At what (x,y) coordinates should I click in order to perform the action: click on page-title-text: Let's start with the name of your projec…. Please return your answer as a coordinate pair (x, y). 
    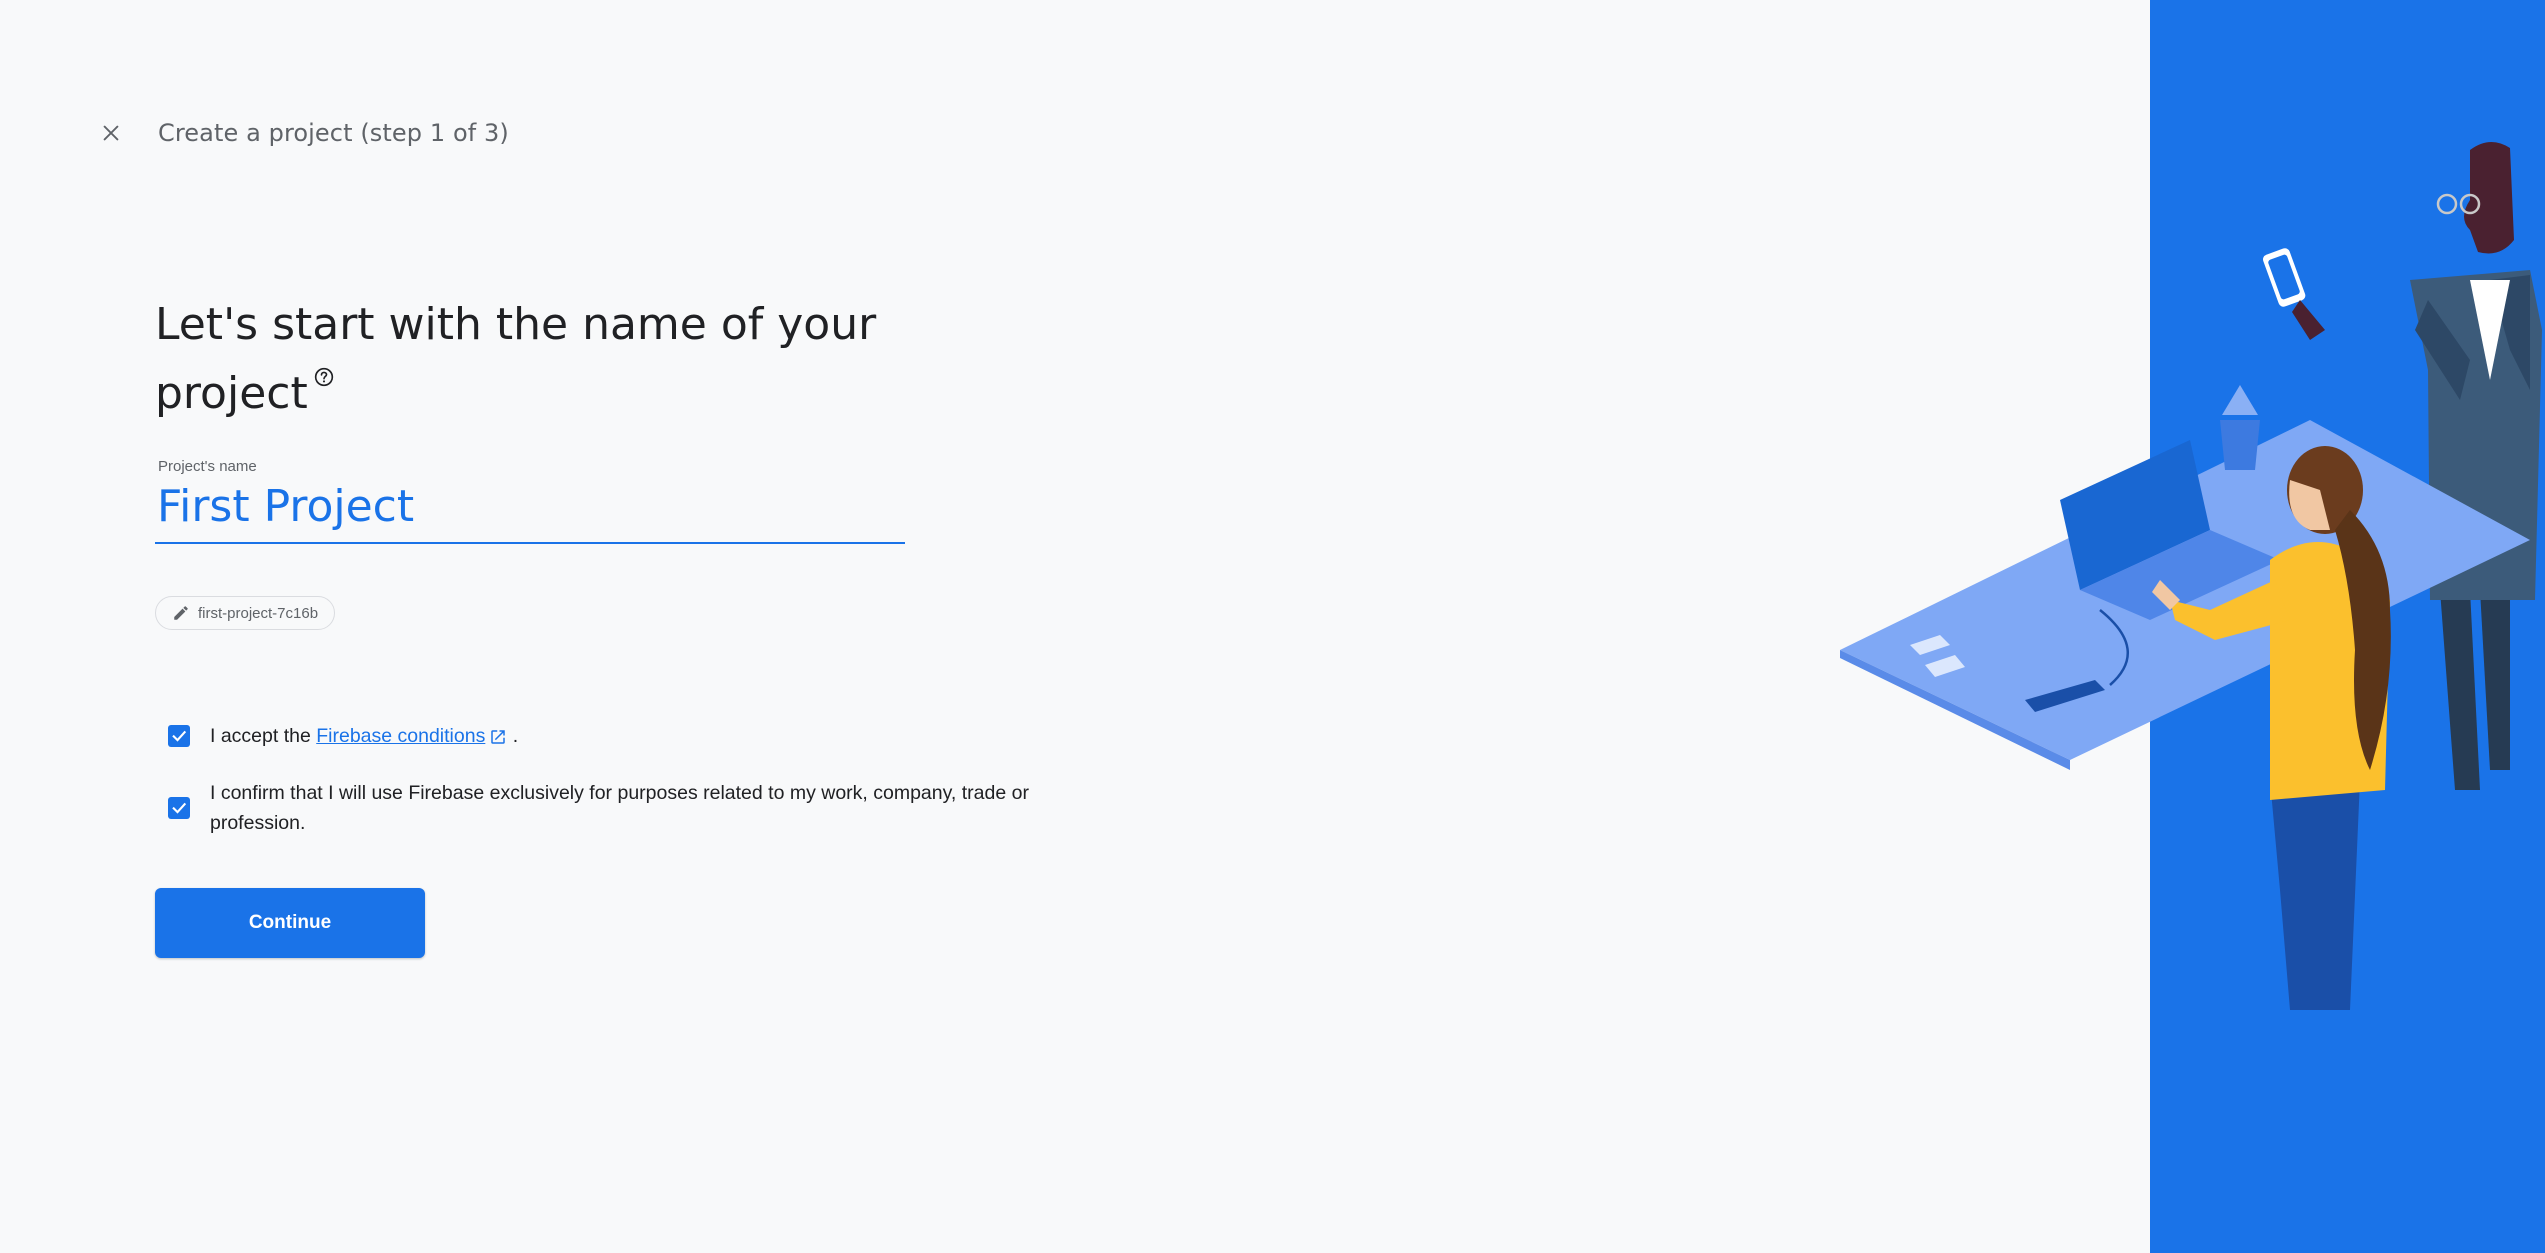
    Looking at the image, I should click on (516, 359).